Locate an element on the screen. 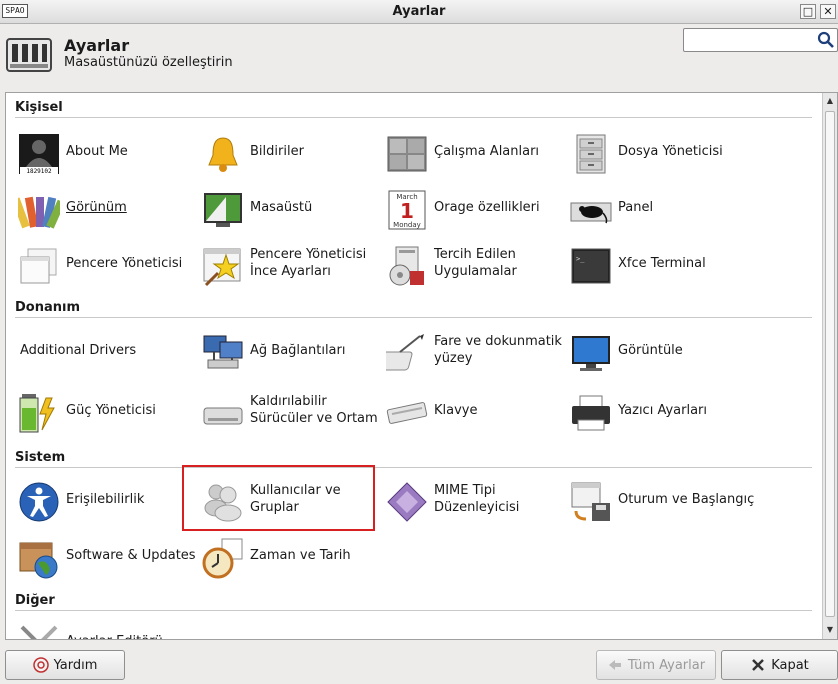  item-zaman: Zaman ve Tarih is located at coordinates (294, 555).